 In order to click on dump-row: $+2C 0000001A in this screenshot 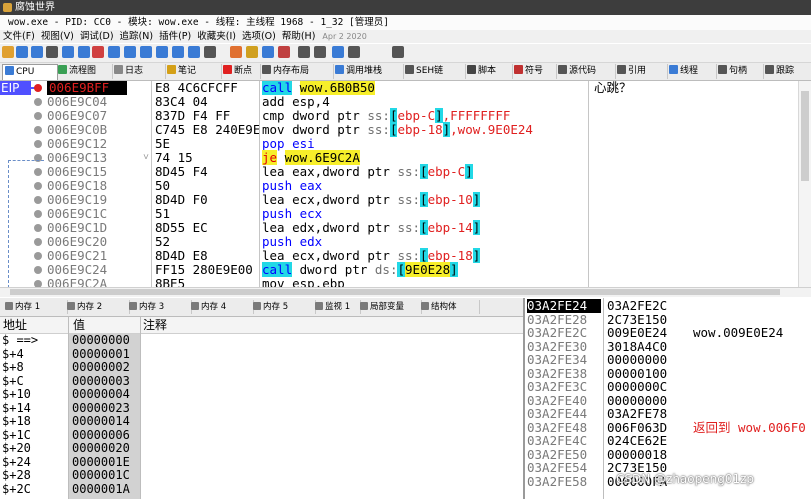, I will do `click(261, 489)`.